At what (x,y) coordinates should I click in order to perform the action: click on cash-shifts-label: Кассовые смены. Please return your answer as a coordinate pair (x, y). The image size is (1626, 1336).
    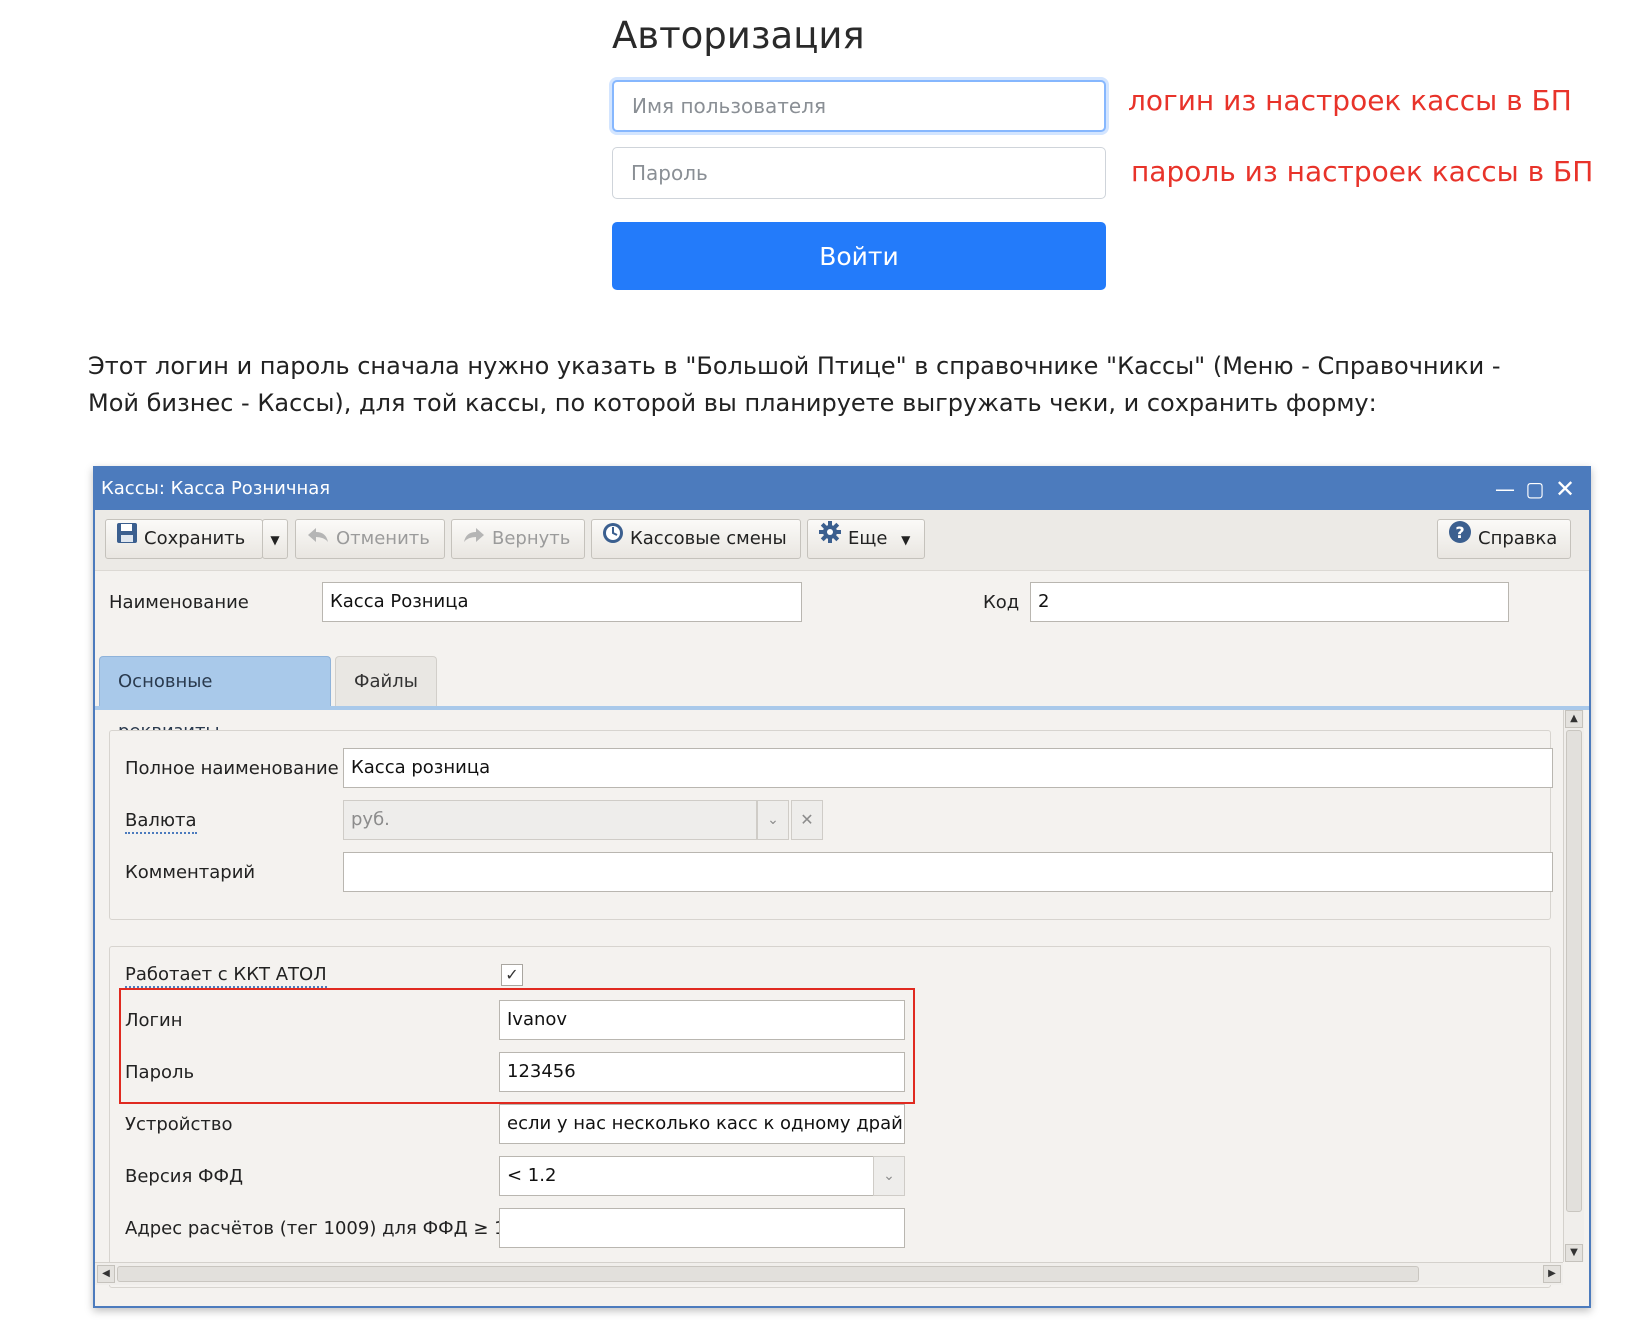
    Looking at the image, I should click on (708, 538).